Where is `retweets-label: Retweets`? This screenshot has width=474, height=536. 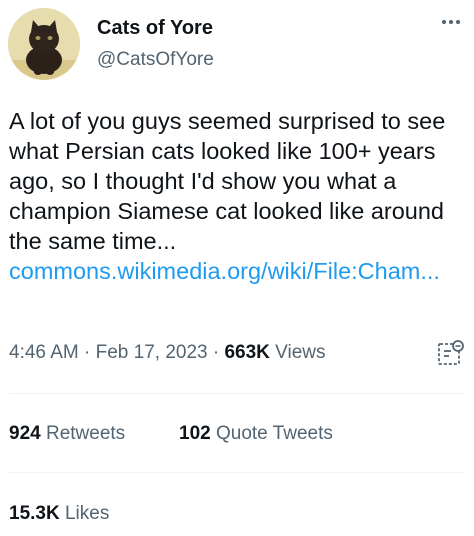
retweets-label: Retweets is located at coordinates (83, 433).